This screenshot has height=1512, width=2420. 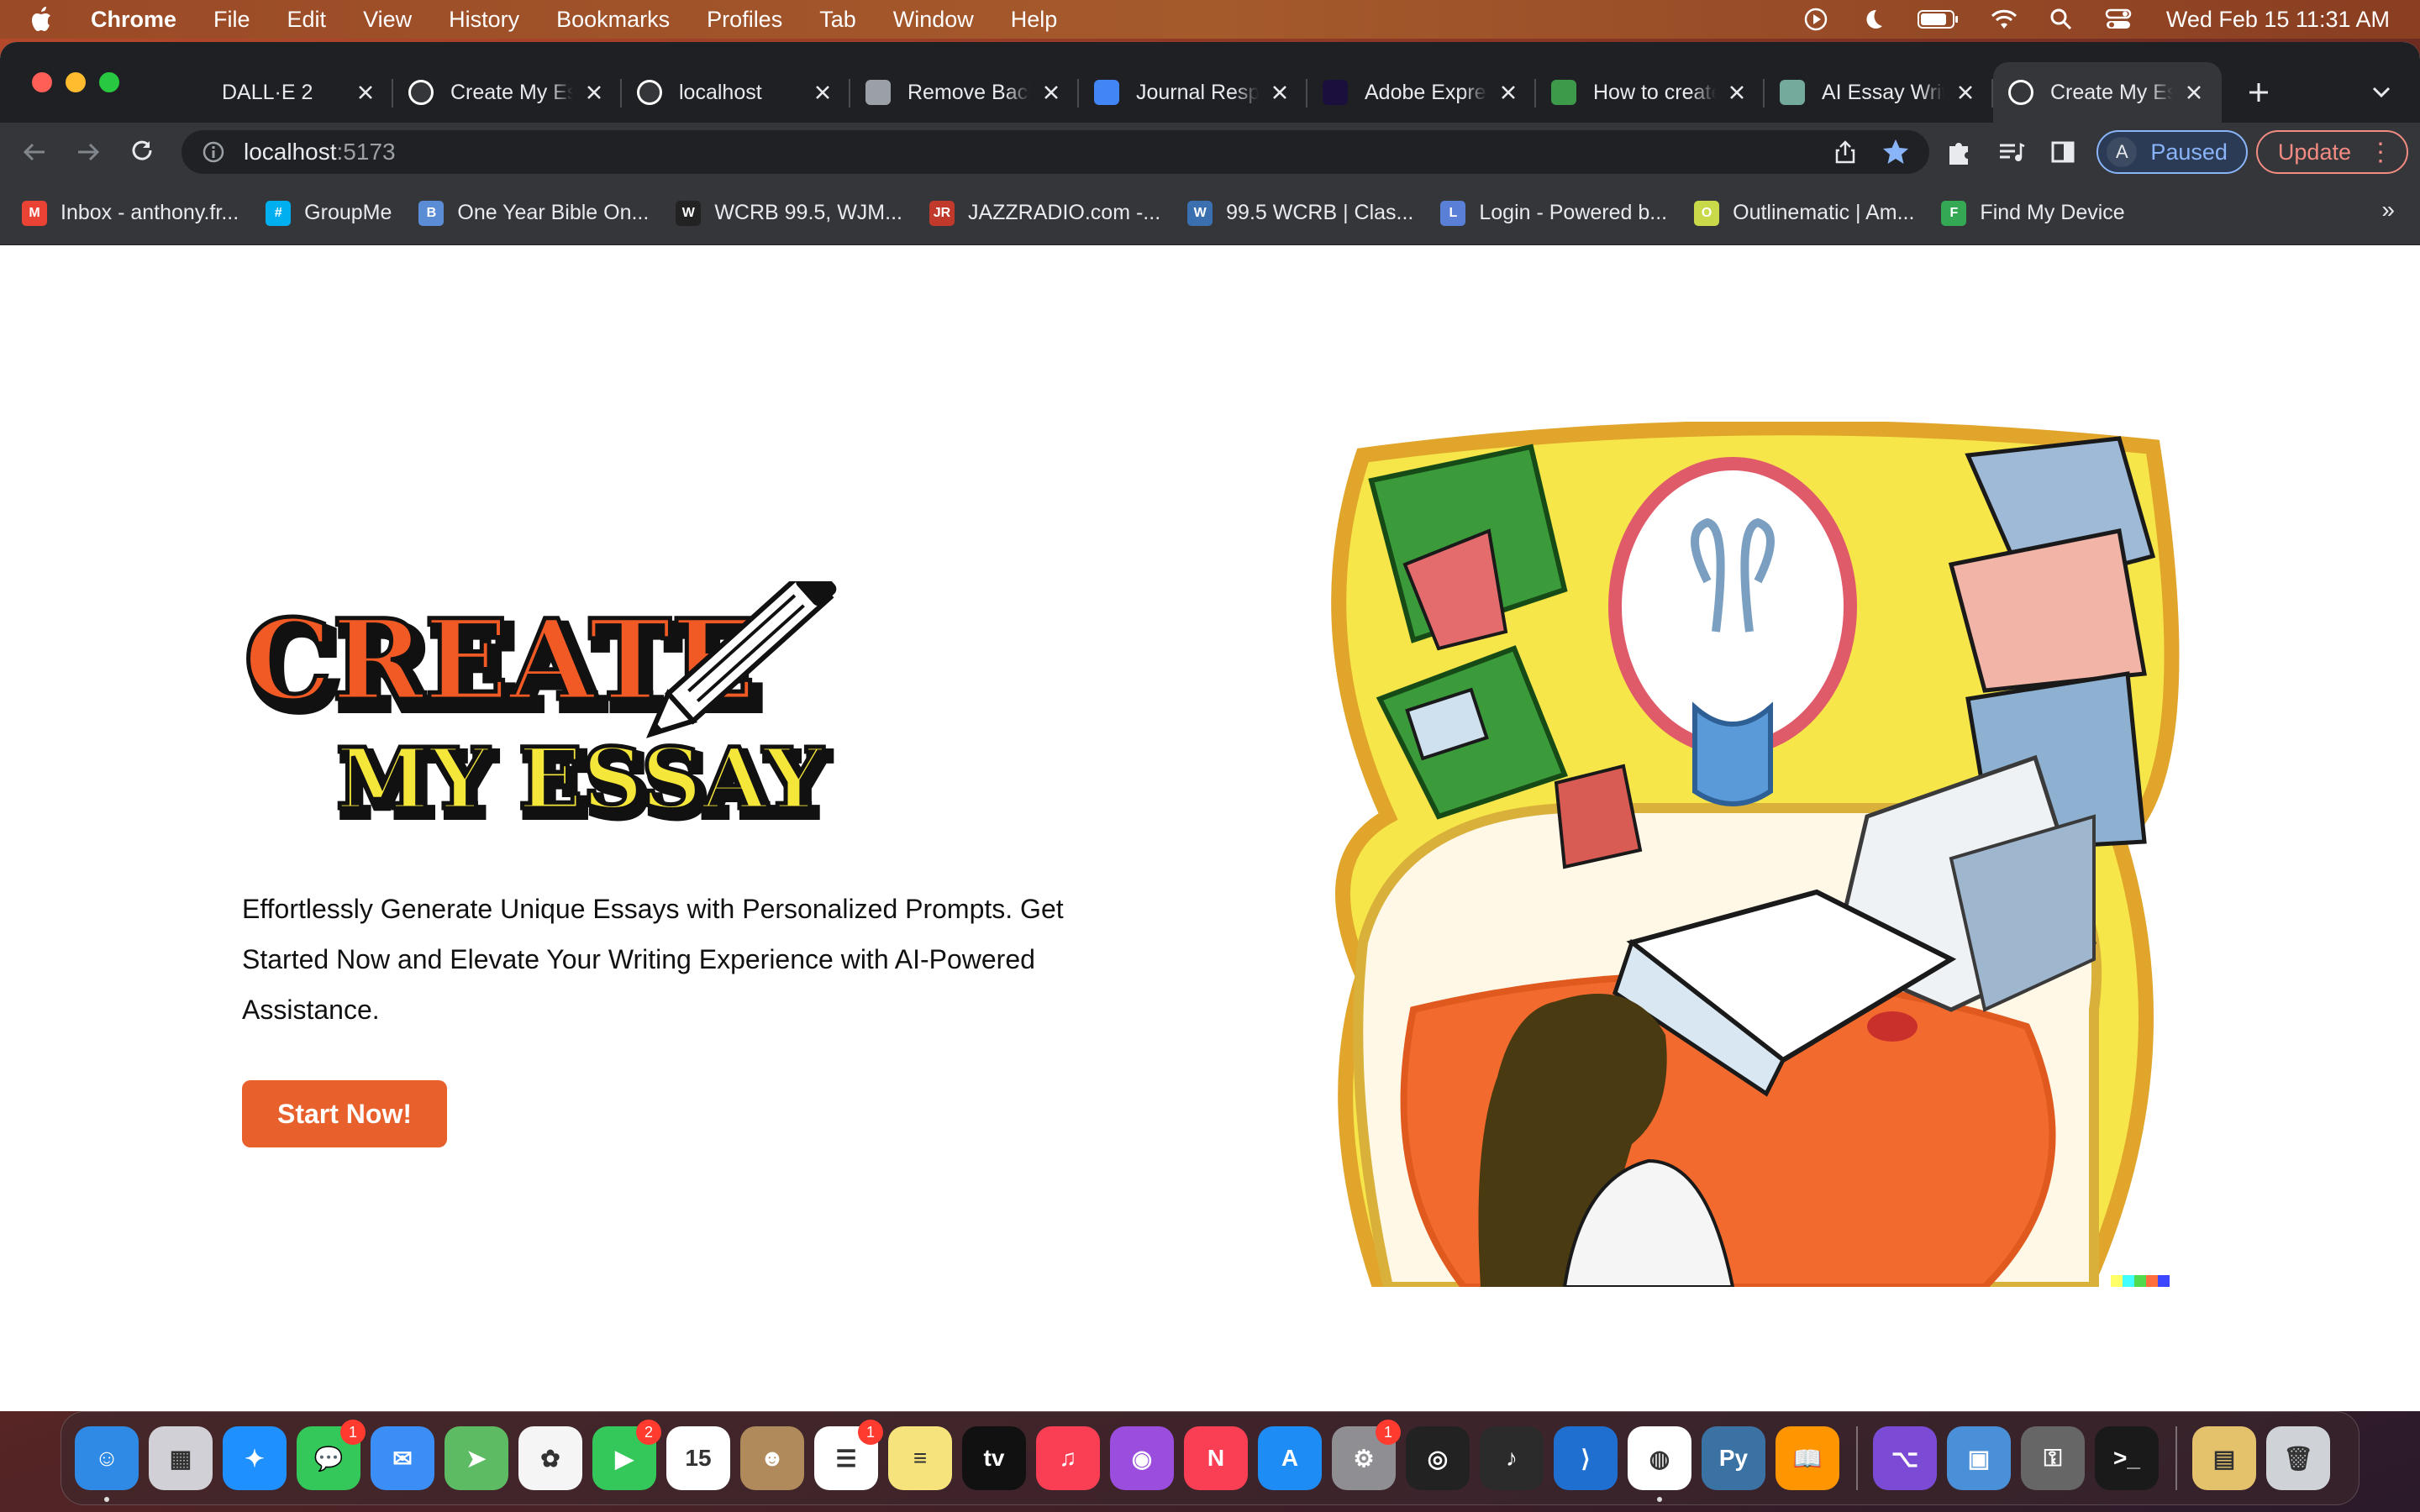 What do you see at coordinates (1959, 152) in the screenshot?
I see `extensions-puzzle-icon` at bounding box center [1959, 152].